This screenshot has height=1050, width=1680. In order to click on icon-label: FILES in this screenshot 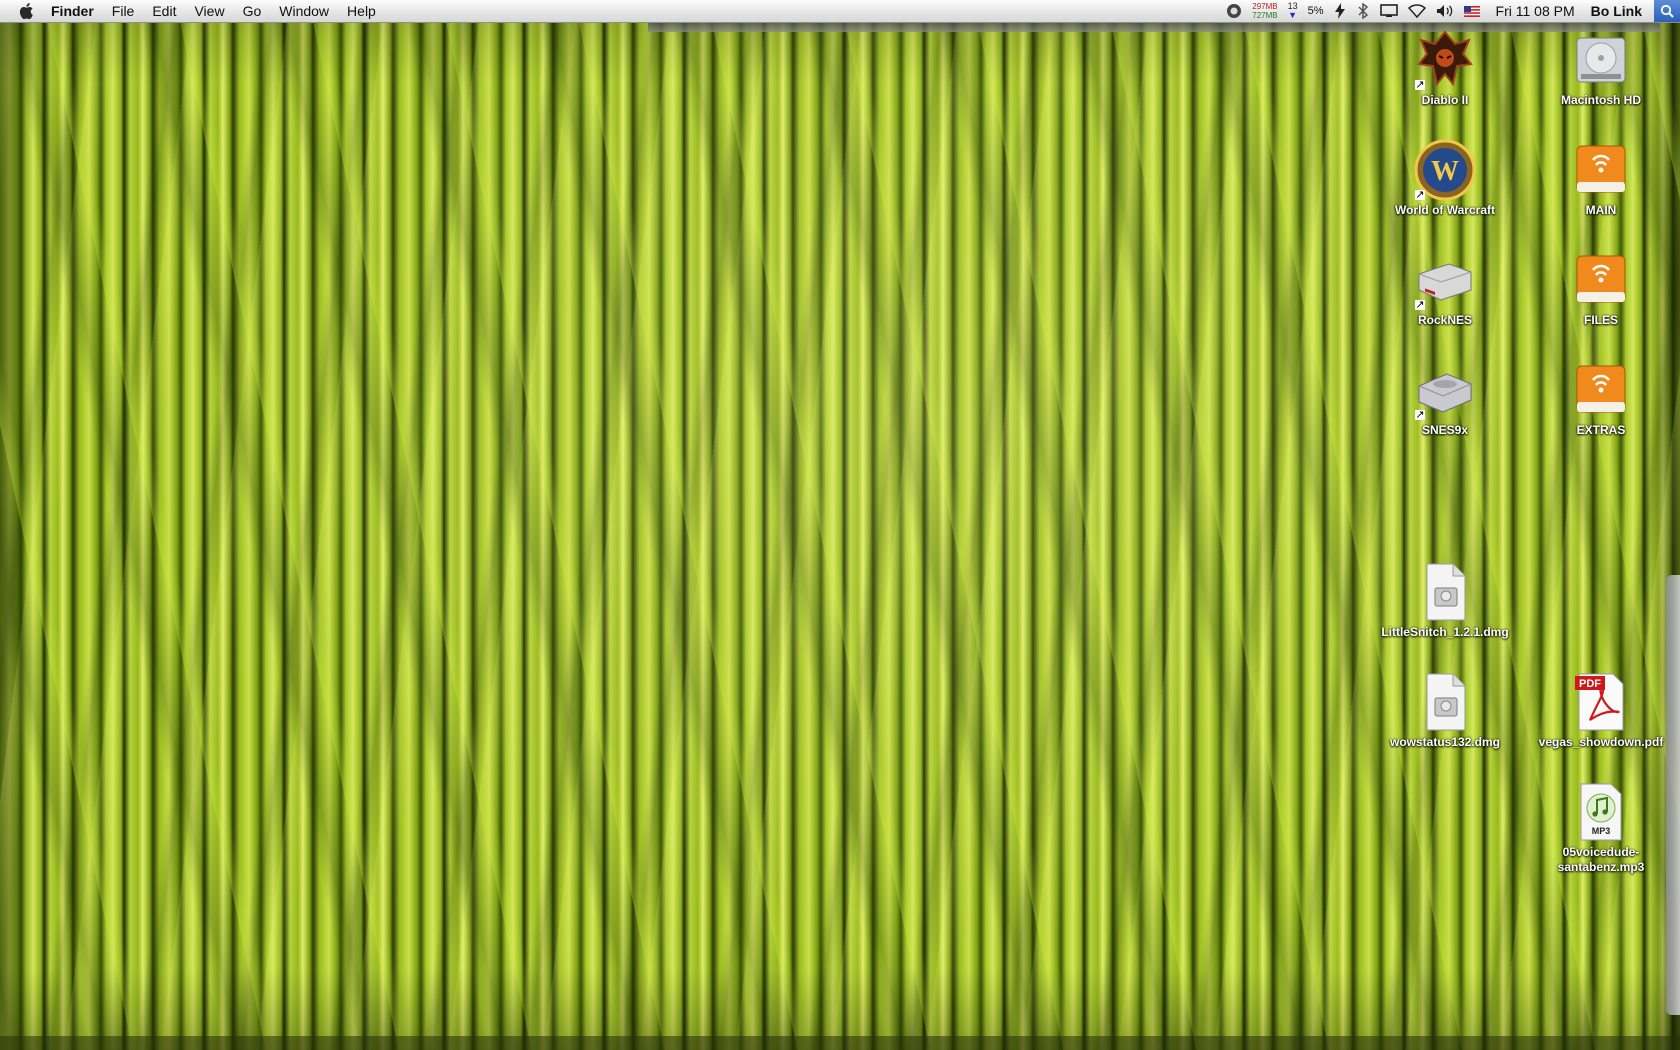, I will do `click(1600, 320)`.